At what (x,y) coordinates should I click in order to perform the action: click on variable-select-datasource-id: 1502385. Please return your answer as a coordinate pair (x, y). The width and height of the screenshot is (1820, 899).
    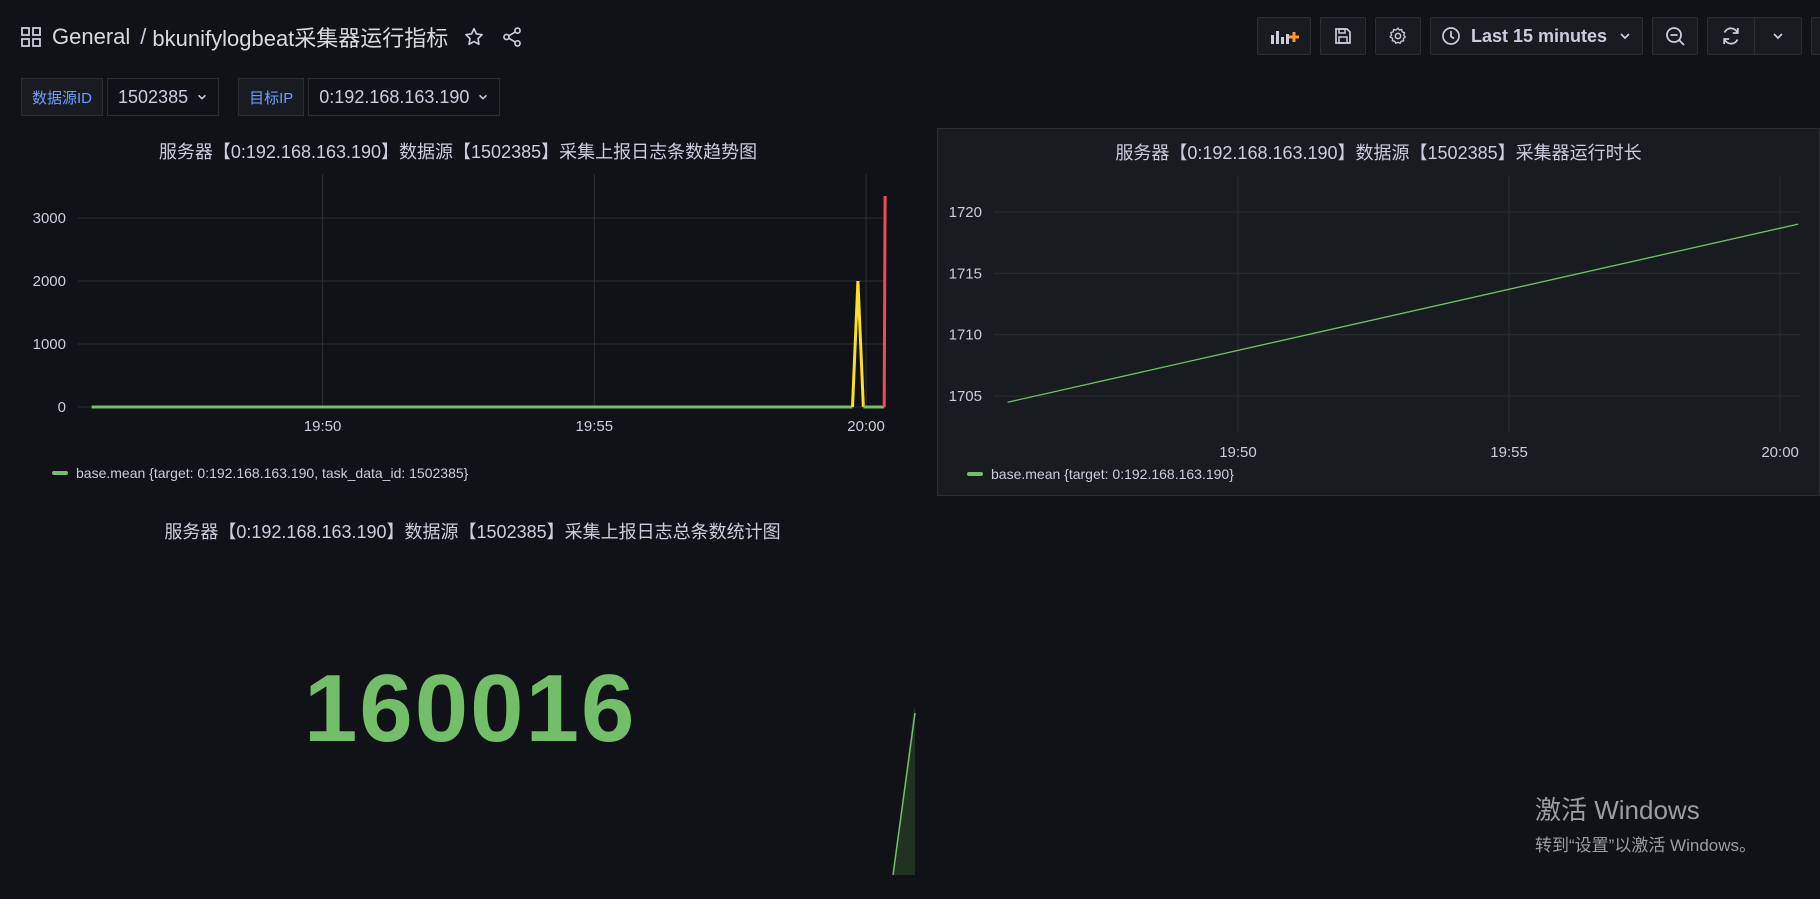
    Looking at the image, I should click on (163, 97).